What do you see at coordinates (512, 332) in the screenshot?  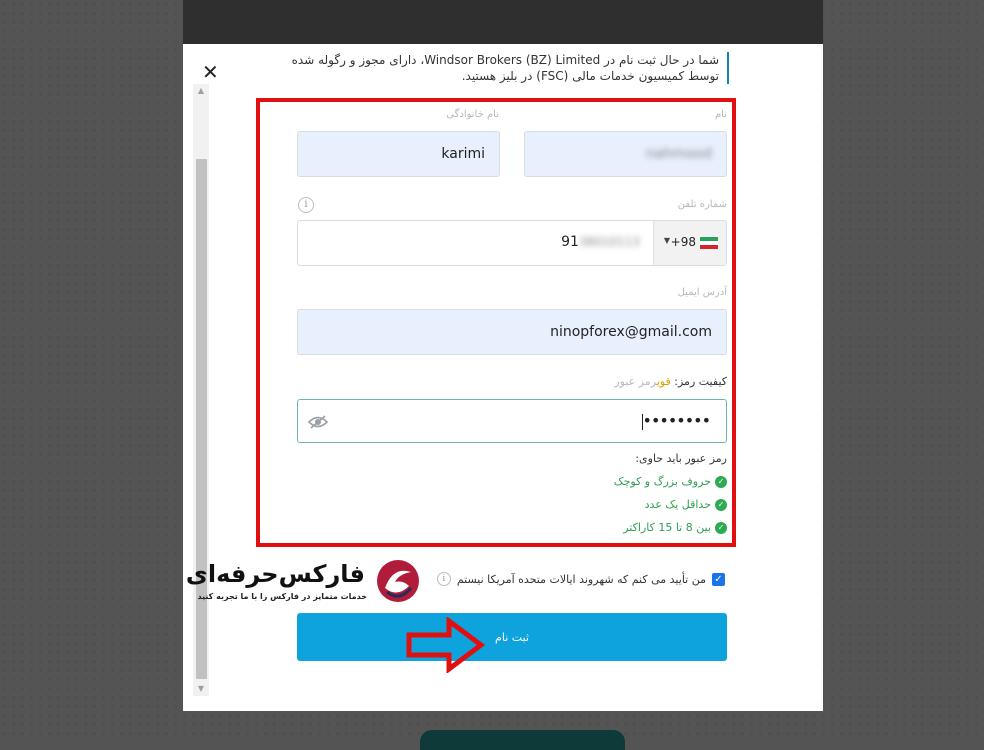 I see `email-input: ninopforex@gmail.com` at bounding box center [512, 332].